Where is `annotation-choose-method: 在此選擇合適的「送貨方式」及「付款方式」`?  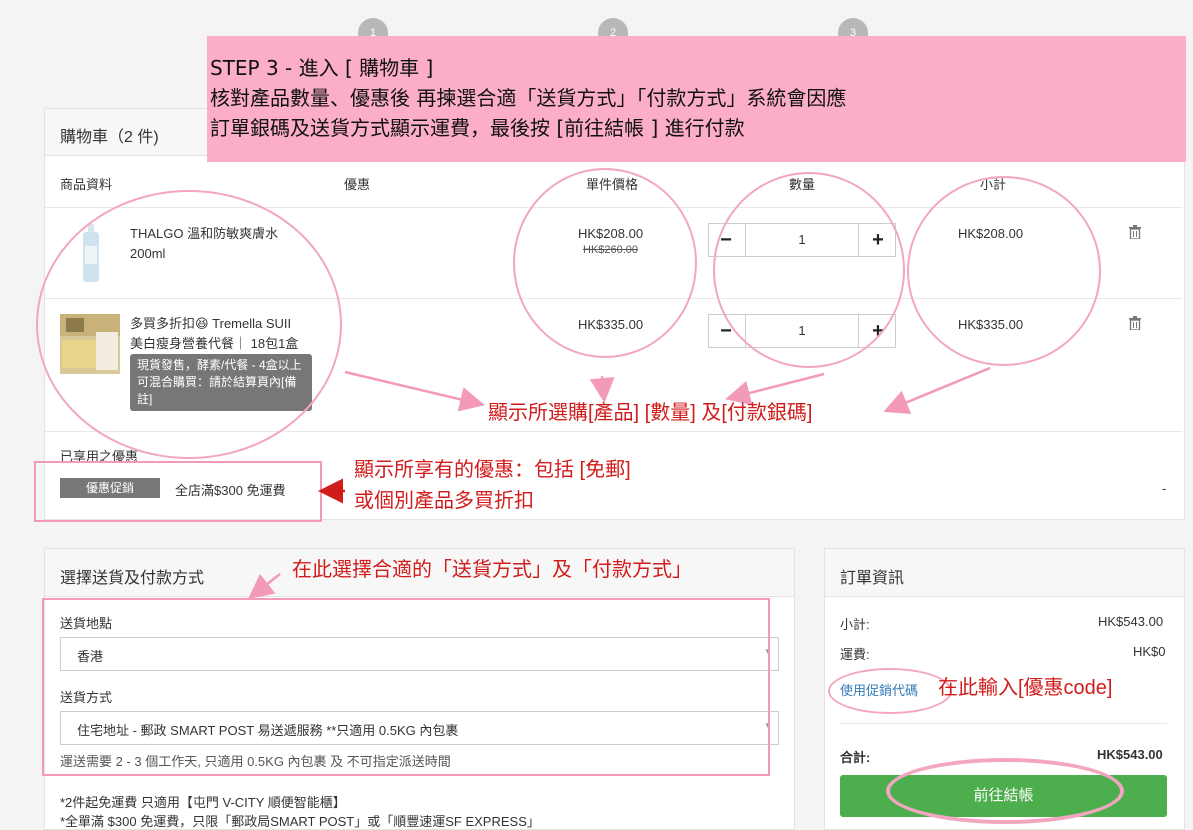
annotation-choose-method: 在此選擇合適的「送貨方式」及「付款方式」 is located at coordinates (492, 570).